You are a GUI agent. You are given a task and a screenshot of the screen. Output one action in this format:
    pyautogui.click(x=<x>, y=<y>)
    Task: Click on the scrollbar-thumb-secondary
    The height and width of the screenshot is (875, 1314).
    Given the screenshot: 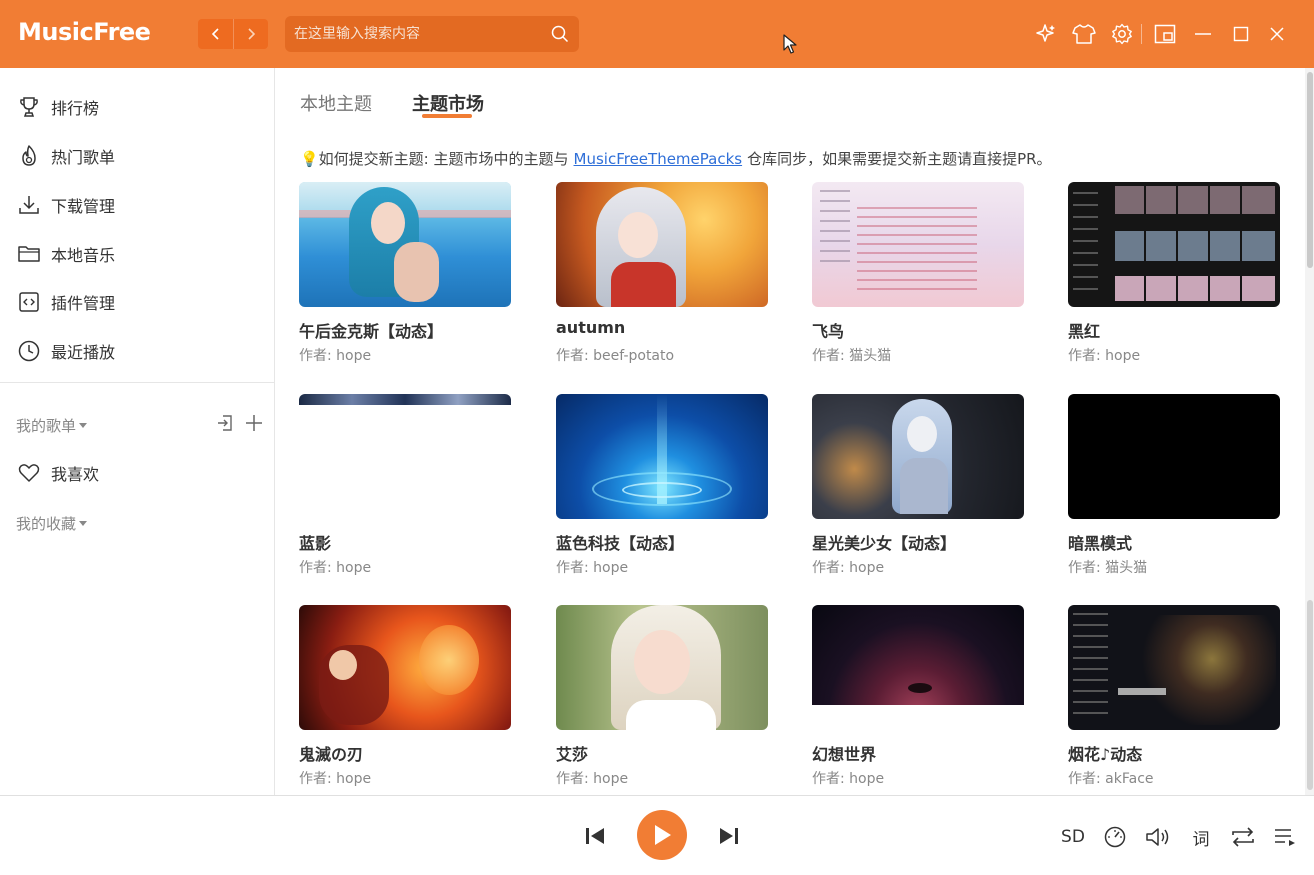 What is the action you would take?
    pyautogui.click(x=1310, y=695)
    